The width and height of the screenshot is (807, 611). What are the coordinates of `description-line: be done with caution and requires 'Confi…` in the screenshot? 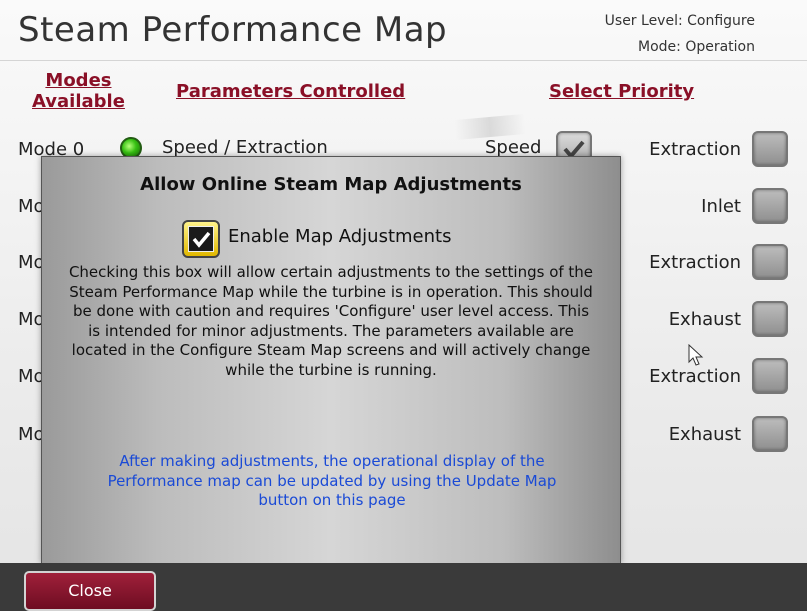 It's located at (331, 311).